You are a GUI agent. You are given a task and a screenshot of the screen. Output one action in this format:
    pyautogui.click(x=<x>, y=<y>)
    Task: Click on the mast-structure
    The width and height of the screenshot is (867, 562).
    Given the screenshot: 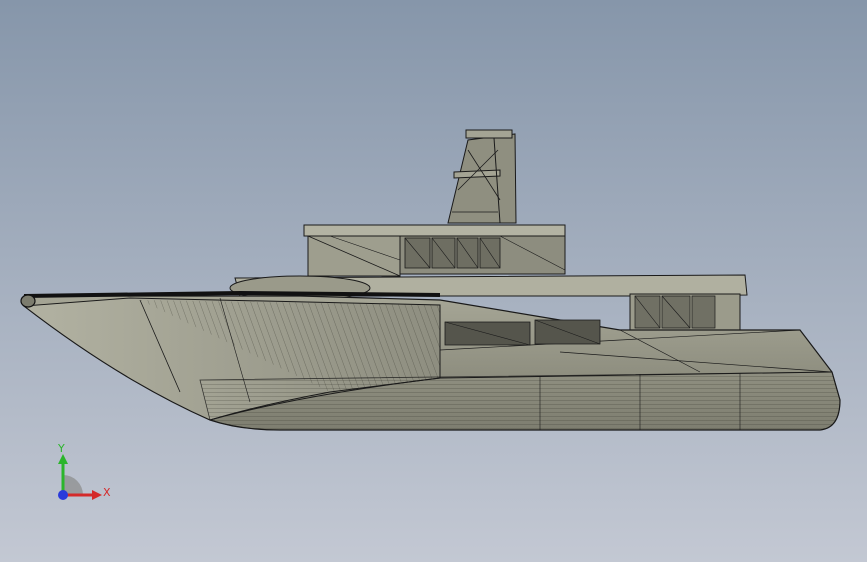 What is the action you would take?
    pyautogui.click(x=482, y=176)
    